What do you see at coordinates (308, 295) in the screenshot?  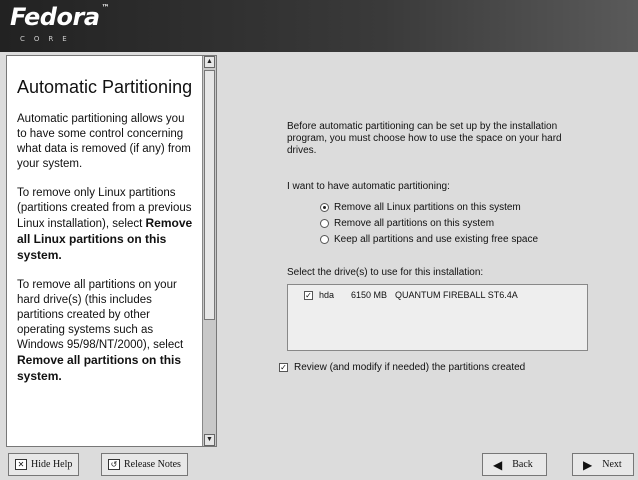 I see `drive-checkbox: ✓` at bounding box center [308, 295].